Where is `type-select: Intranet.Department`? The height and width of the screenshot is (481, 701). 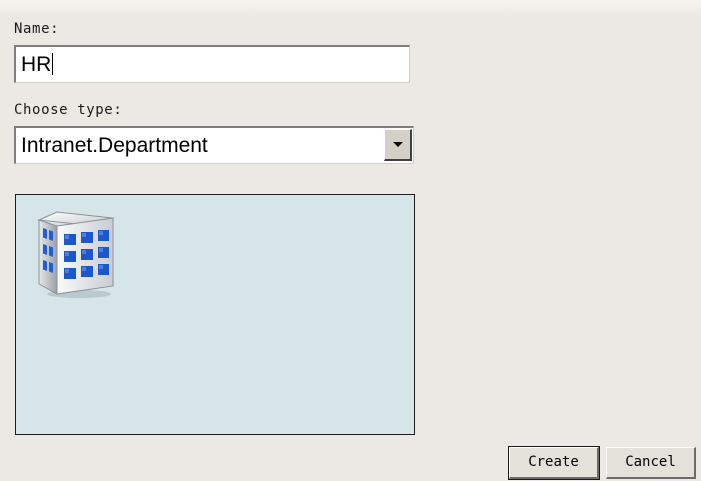
type-select: Intranet.Department is located at coordinates (214, 145).